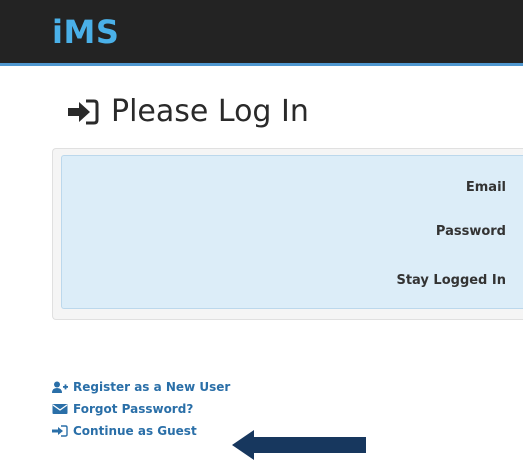 Image resolution: width=523 pixels, height=461 pixels. I want to click on register-link: Register as a New User, so click(141, 387).